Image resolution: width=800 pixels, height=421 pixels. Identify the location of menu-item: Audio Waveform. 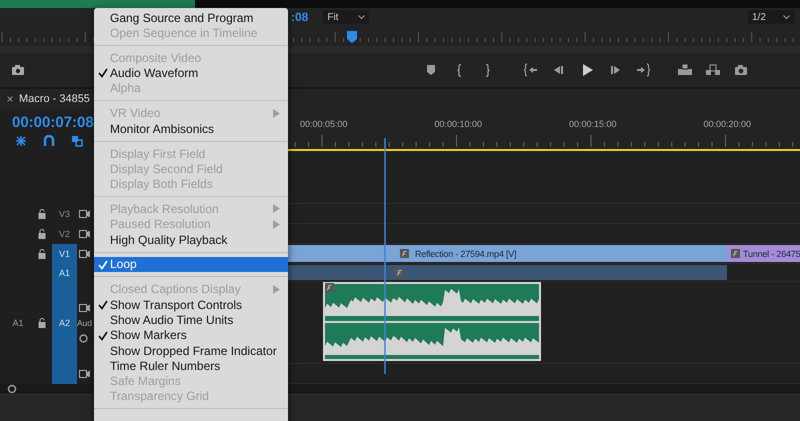
(191, 73).